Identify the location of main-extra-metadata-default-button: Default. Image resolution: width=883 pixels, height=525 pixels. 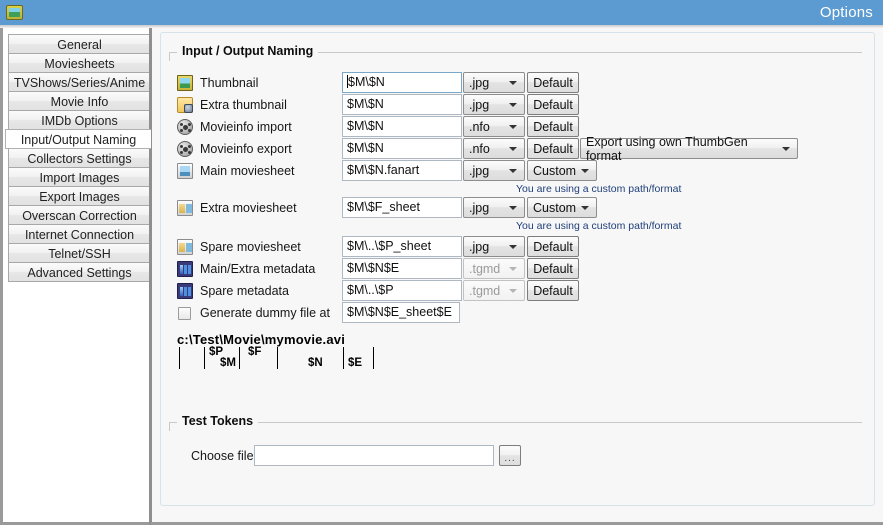
(553, 268).